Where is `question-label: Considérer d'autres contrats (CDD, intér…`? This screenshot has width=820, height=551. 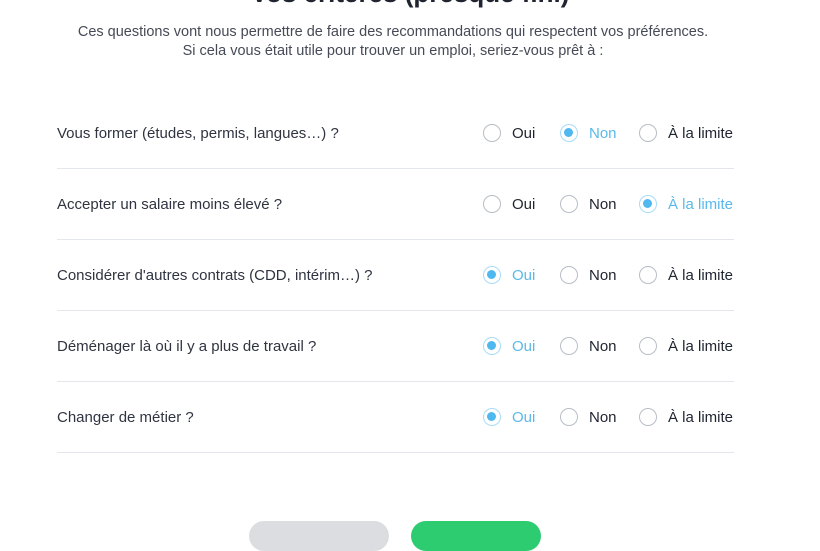 question-label: Considérer d'autres contrats (CDD, intér… is located at coordinates (215, 275).